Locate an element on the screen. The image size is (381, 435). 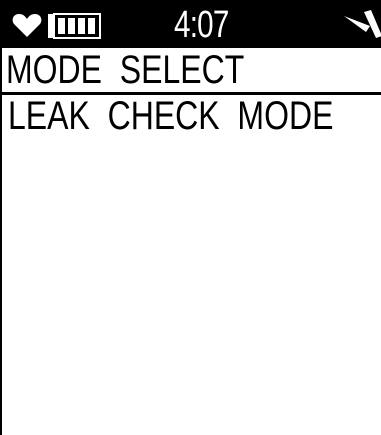
heart-icon is located at coordinates (27, 25).